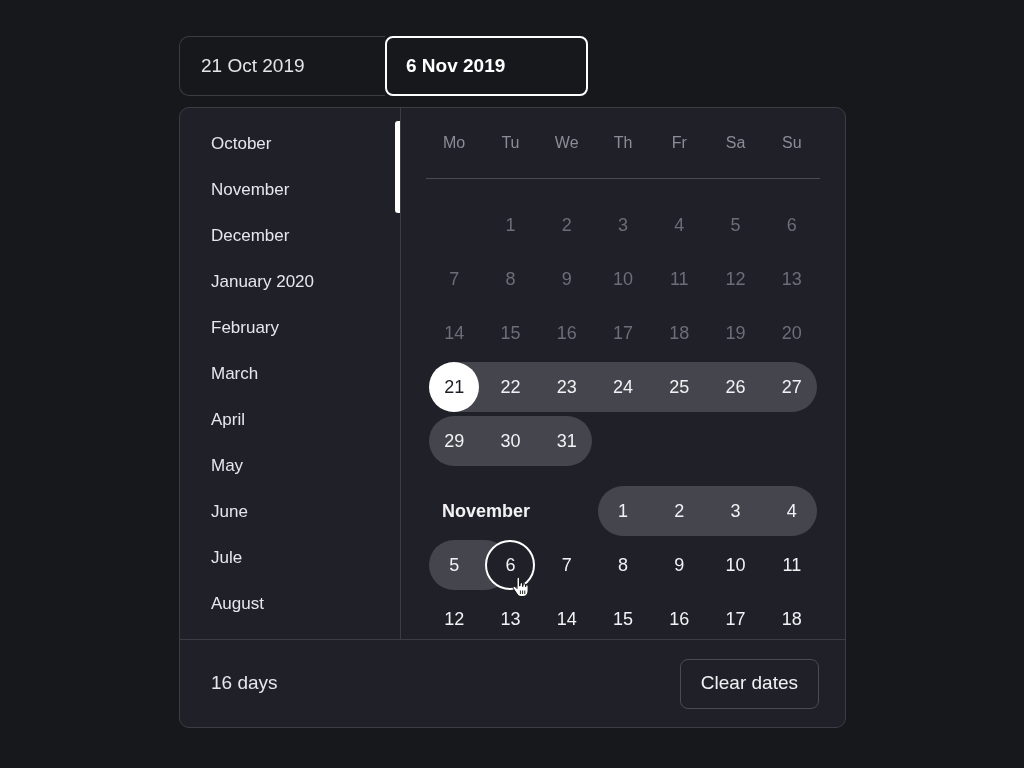  What do you see at coordinates (566, 387) in the screenshot?
I see `day-button: 23` at bounding box center [566, 387].